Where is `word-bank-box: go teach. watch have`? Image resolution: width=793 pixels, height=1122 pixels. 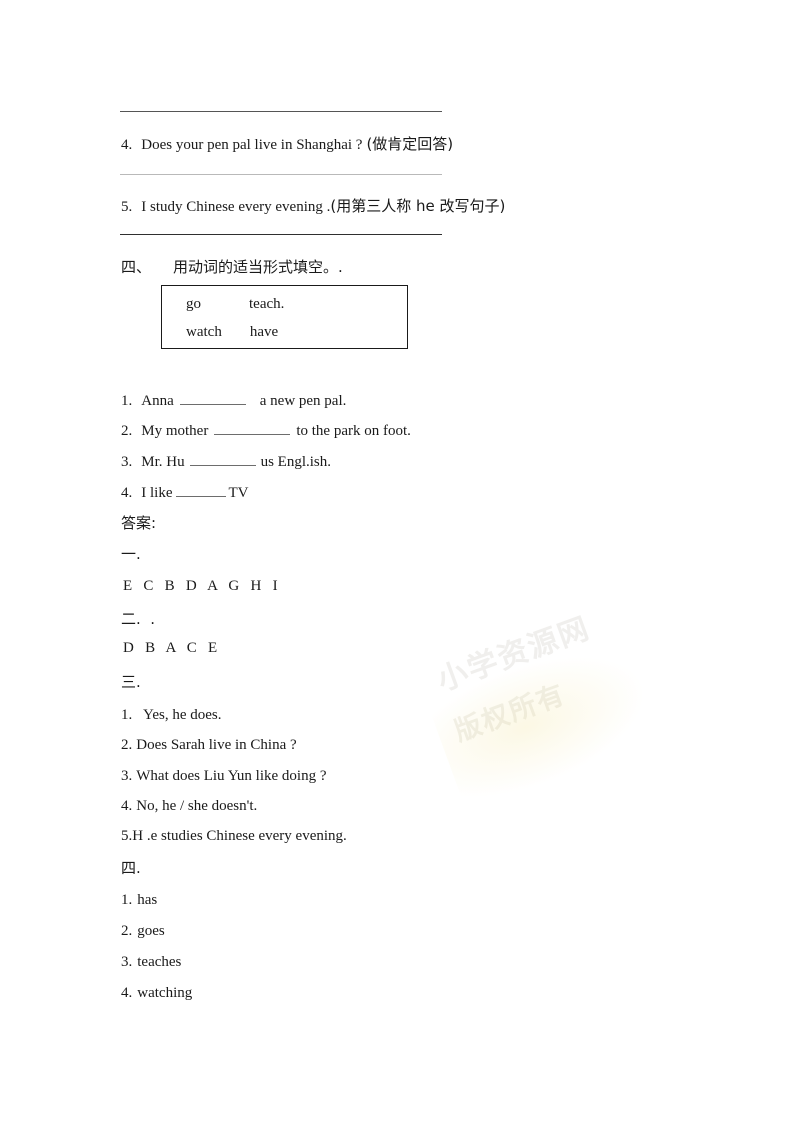 word-bank-box: go teach. watch have is located at coordinates (284, 317).